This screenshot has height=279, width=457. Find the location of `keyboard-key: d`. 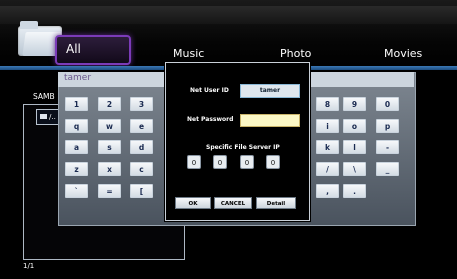

keyboard-key: d is located at coordinates (141, 147).